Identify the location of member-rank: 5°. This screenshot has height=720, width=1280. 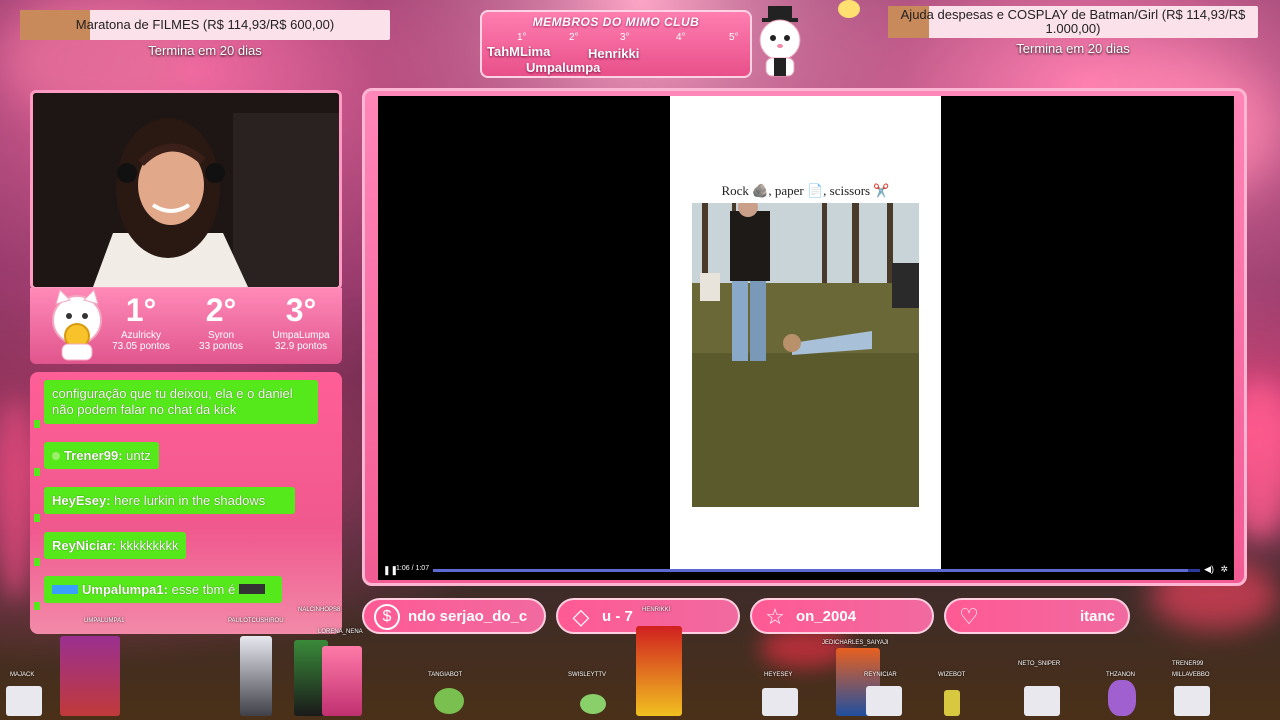
(734, 37).